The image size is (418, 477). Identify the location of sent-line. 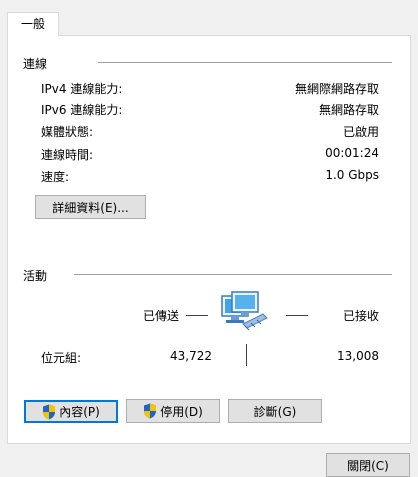
(197, 315).